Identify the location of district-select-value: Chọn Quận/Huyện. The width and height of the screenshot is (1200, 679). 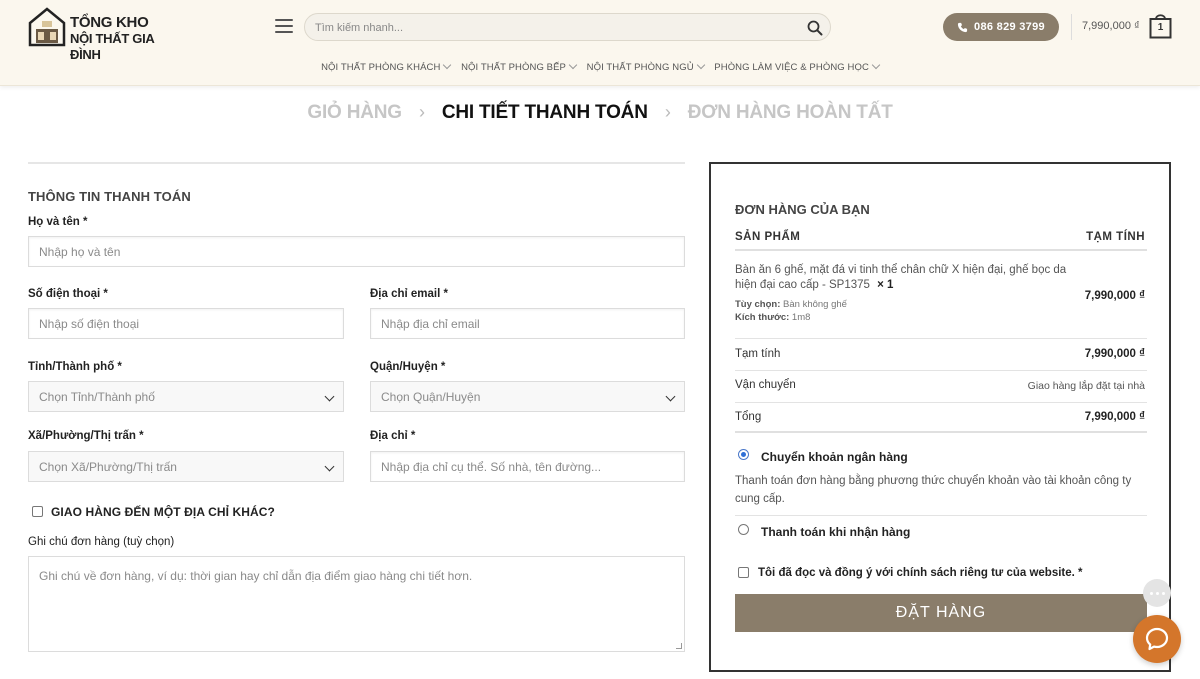
(431, 397).